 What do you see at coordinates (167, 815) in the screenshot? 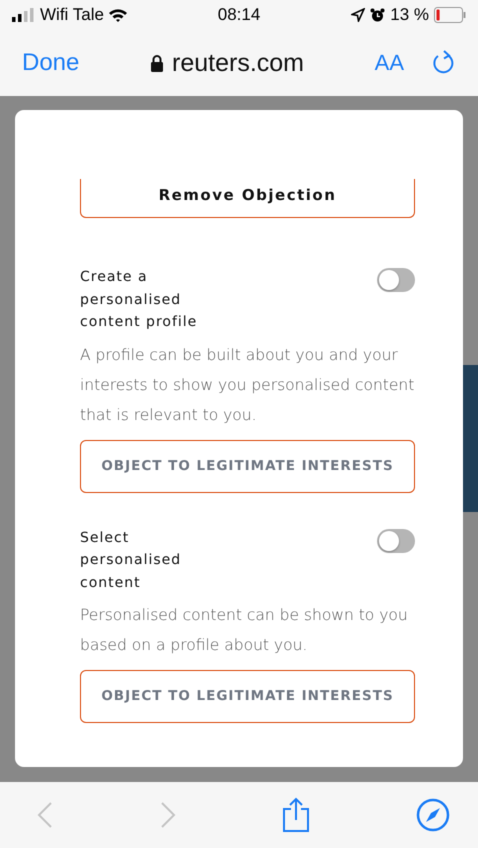
I see `forward-button` at bounding box center [167, 815].